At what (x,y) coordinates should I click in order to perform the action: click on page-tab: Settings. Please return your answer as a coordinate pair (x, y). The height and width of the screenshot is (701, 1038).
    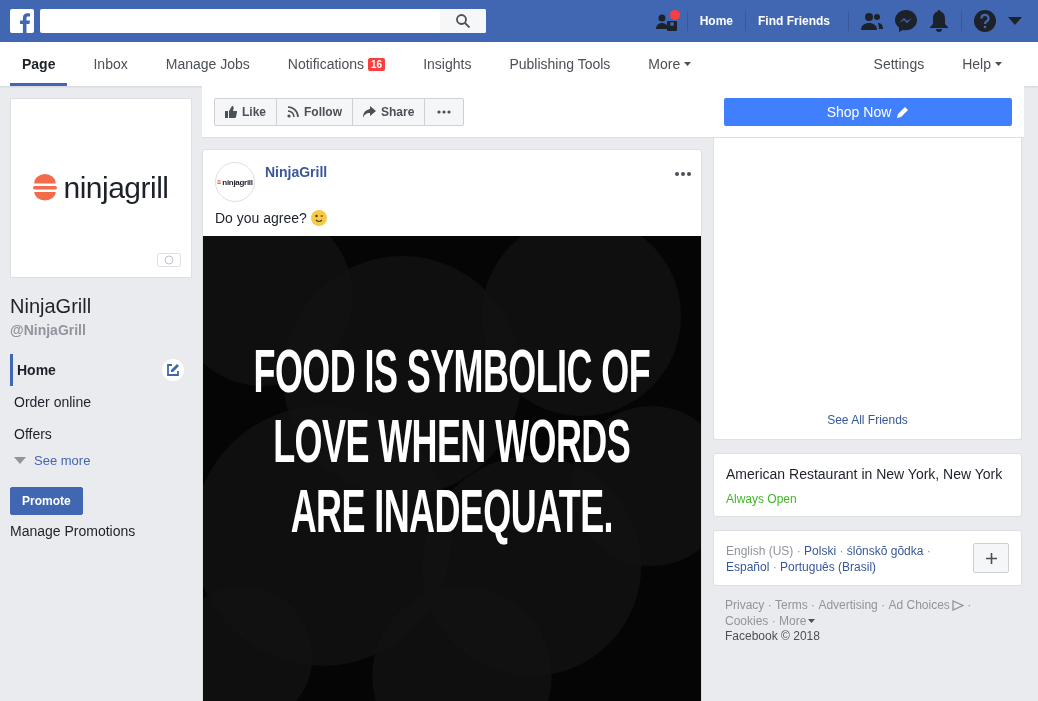
    Looking at the image, I should click on (899, 64).